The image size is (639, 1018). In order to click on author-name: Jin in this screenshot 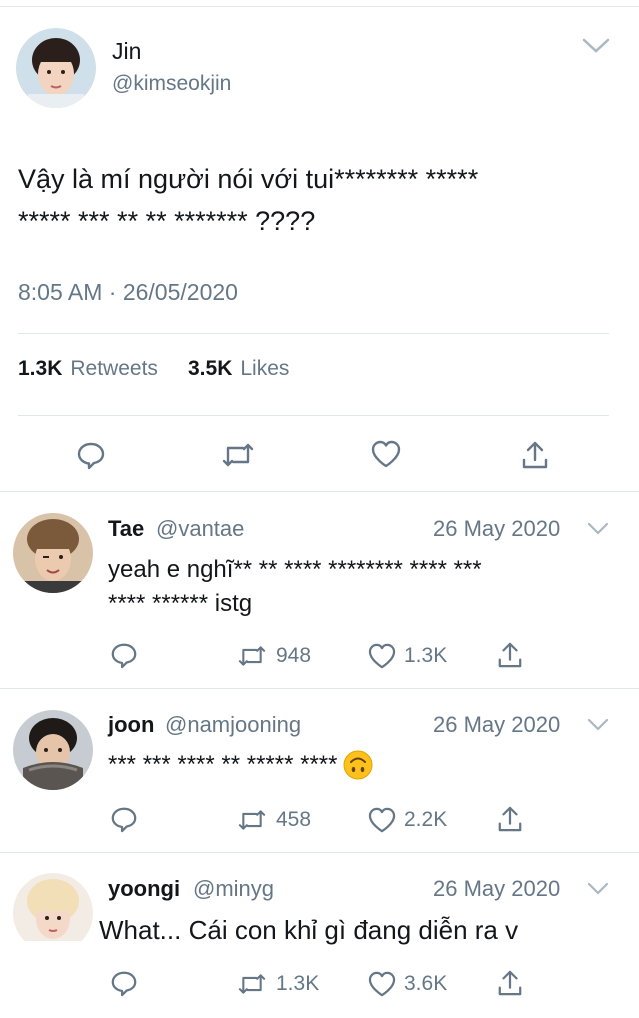, I will do `click(126, 51)`.